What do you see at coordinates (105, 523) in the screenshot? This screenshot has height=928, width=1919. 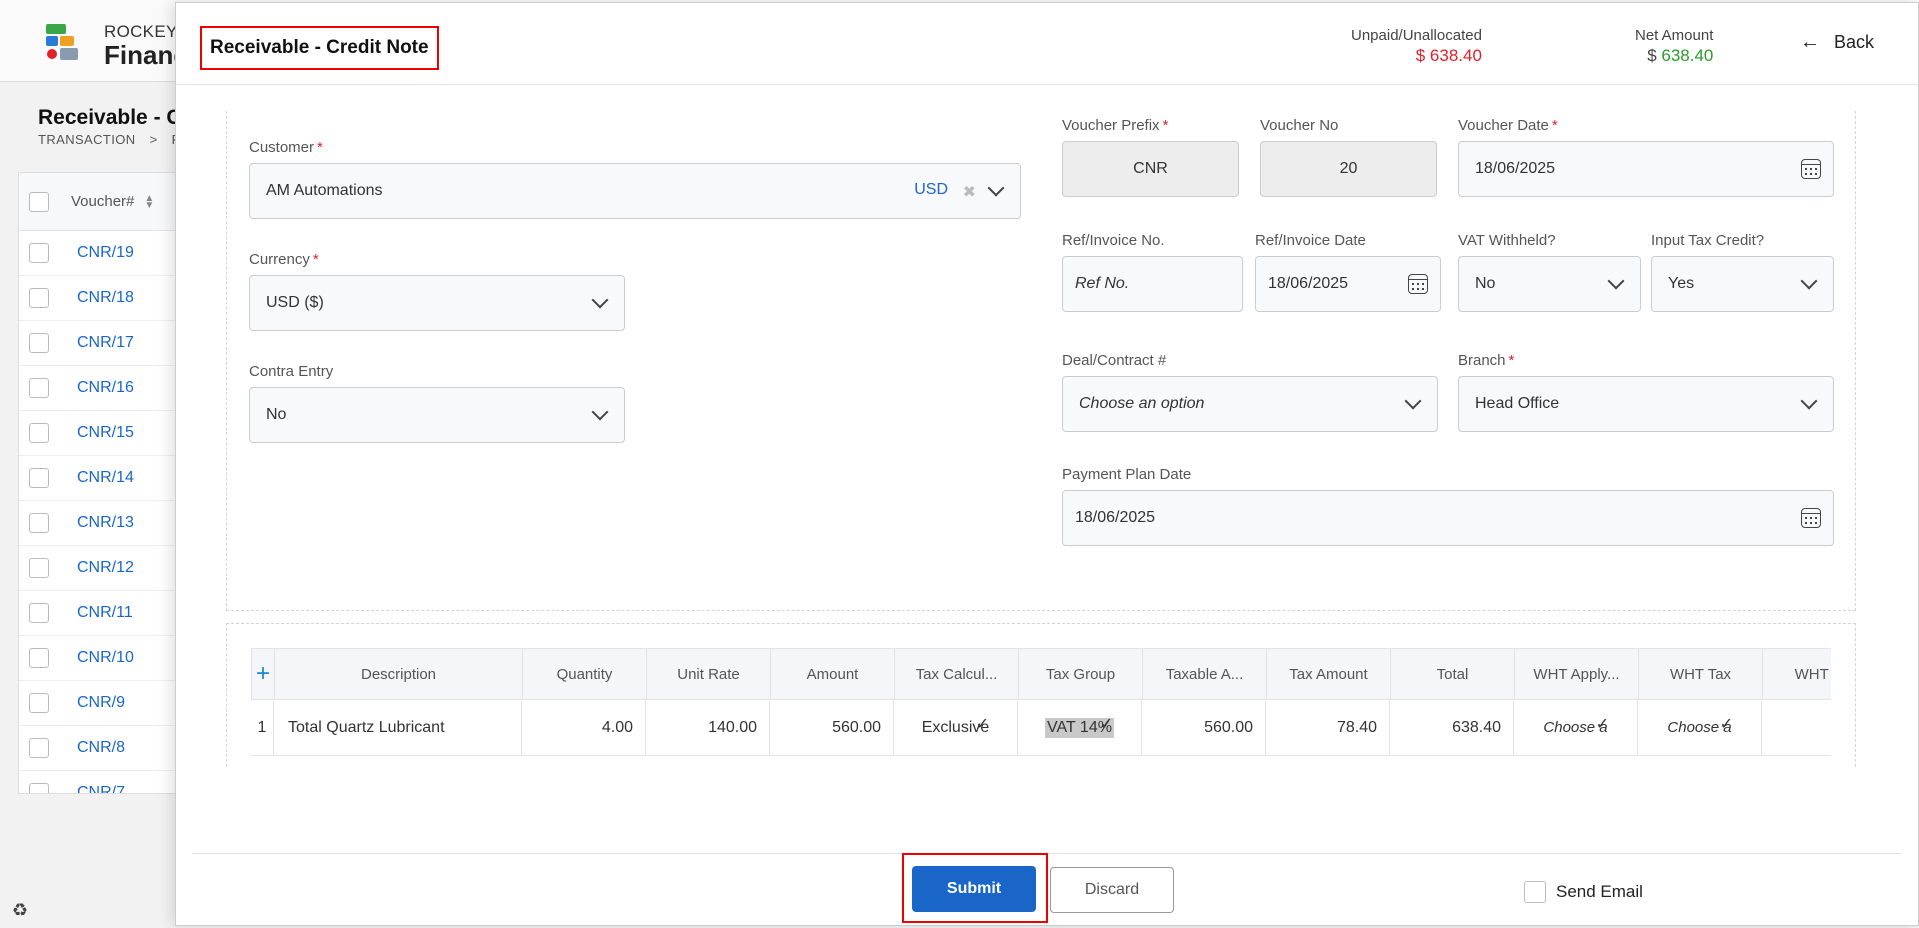 I see `voucher-link: CNR/13` at bounding box center [105, 523].